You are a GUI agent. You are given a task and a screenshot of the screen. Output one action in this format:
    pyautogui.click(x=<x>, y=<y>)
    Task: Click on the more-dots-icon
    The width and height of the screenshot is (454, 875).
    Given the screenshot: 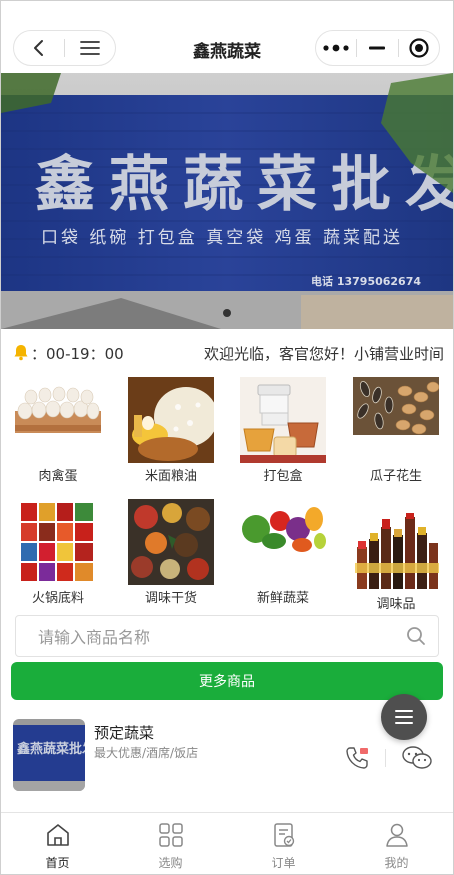 What is the action you would take?
    pyautogui.click(x=336, y=48)
    